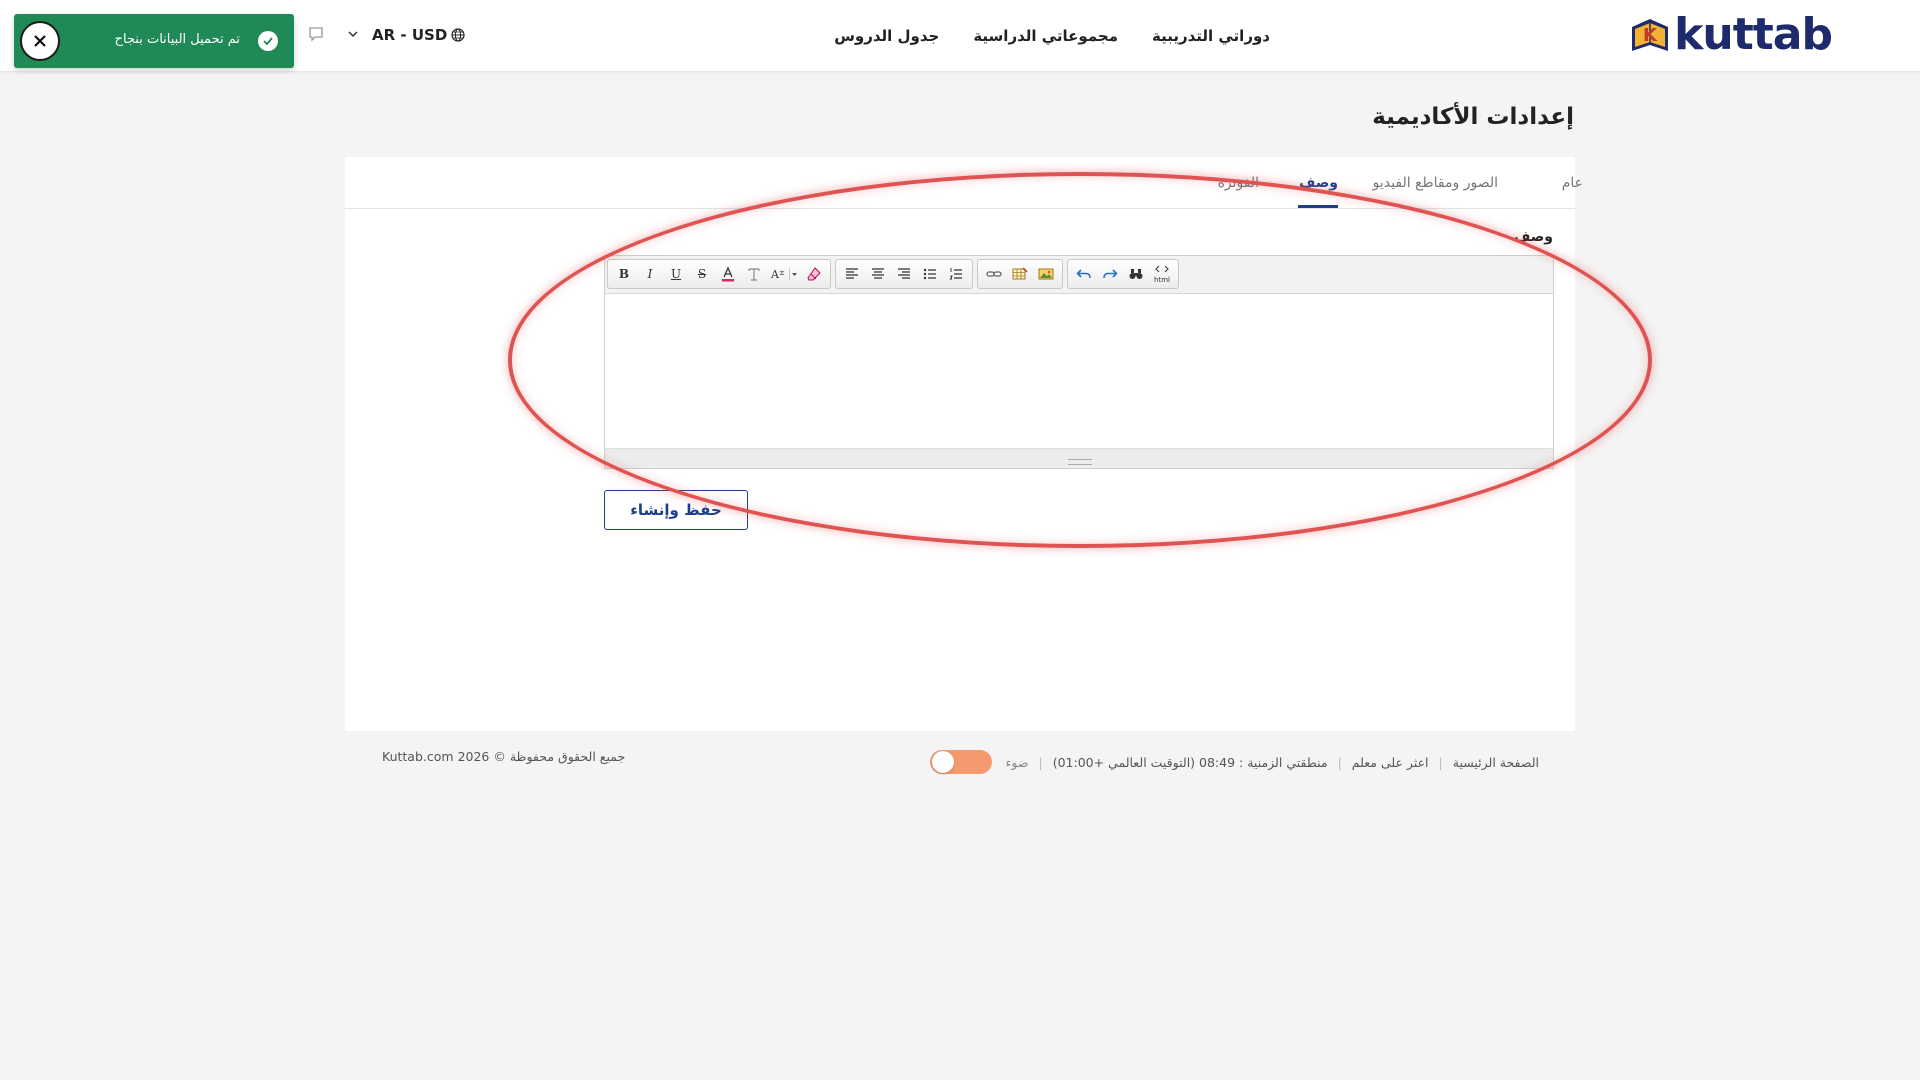  What do you see at coordinates (676, 510) in the screenshot?
I see `save-and-create-button: حفظ وإنشاء` at bounding box center [676, 510].